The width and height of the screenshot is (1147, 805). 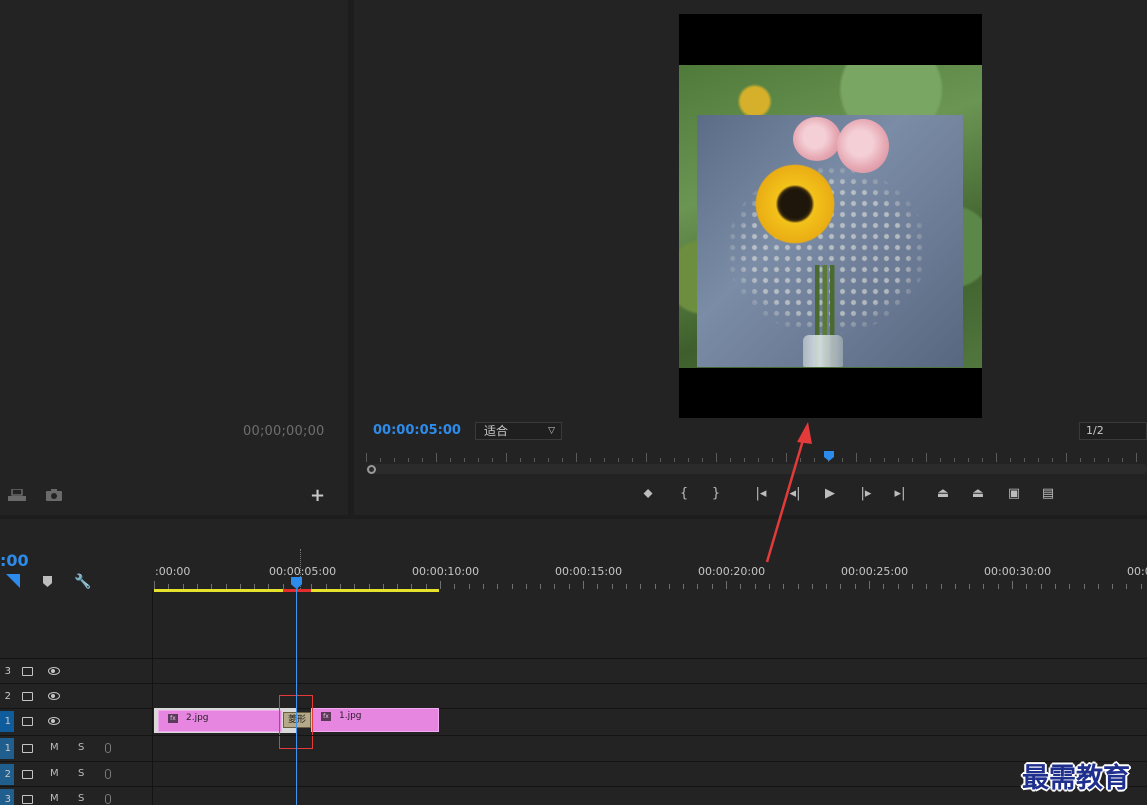 I want to click on playback-resolution-select: 1/2, so click(x=1113, y=431).